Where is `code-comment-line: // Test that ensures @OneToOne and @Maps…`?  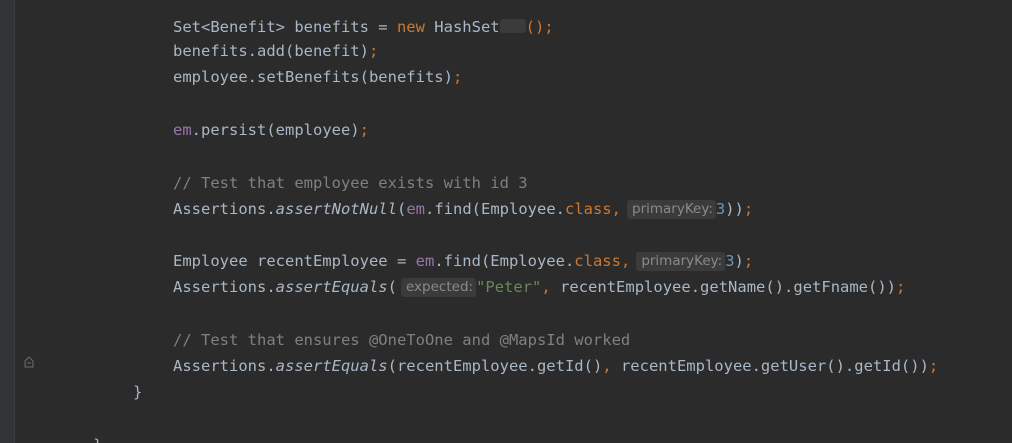
code-comment-line: // Test that ensures @OneToOne and @Maps… is located at coordinates (373, 325).